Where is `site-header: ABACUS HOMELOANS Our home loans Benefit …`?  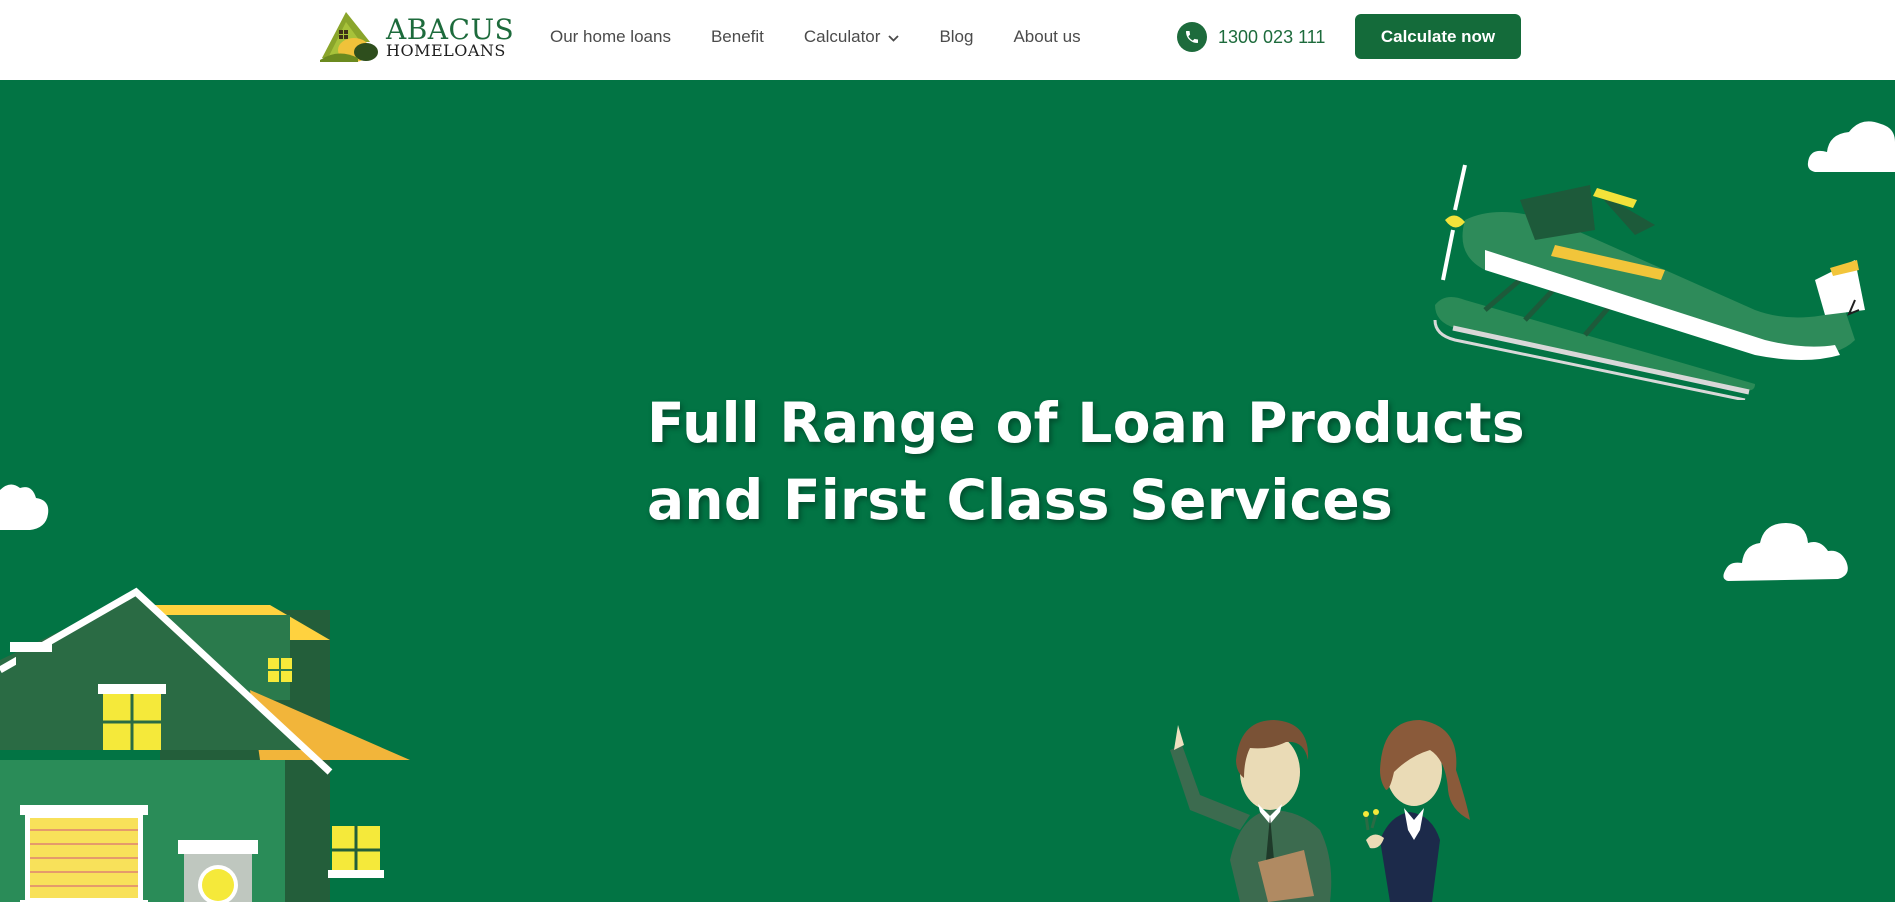 site-header: ABACUS HOMELOANS Our home loans Benefit … is located at coordinates (947, 40).